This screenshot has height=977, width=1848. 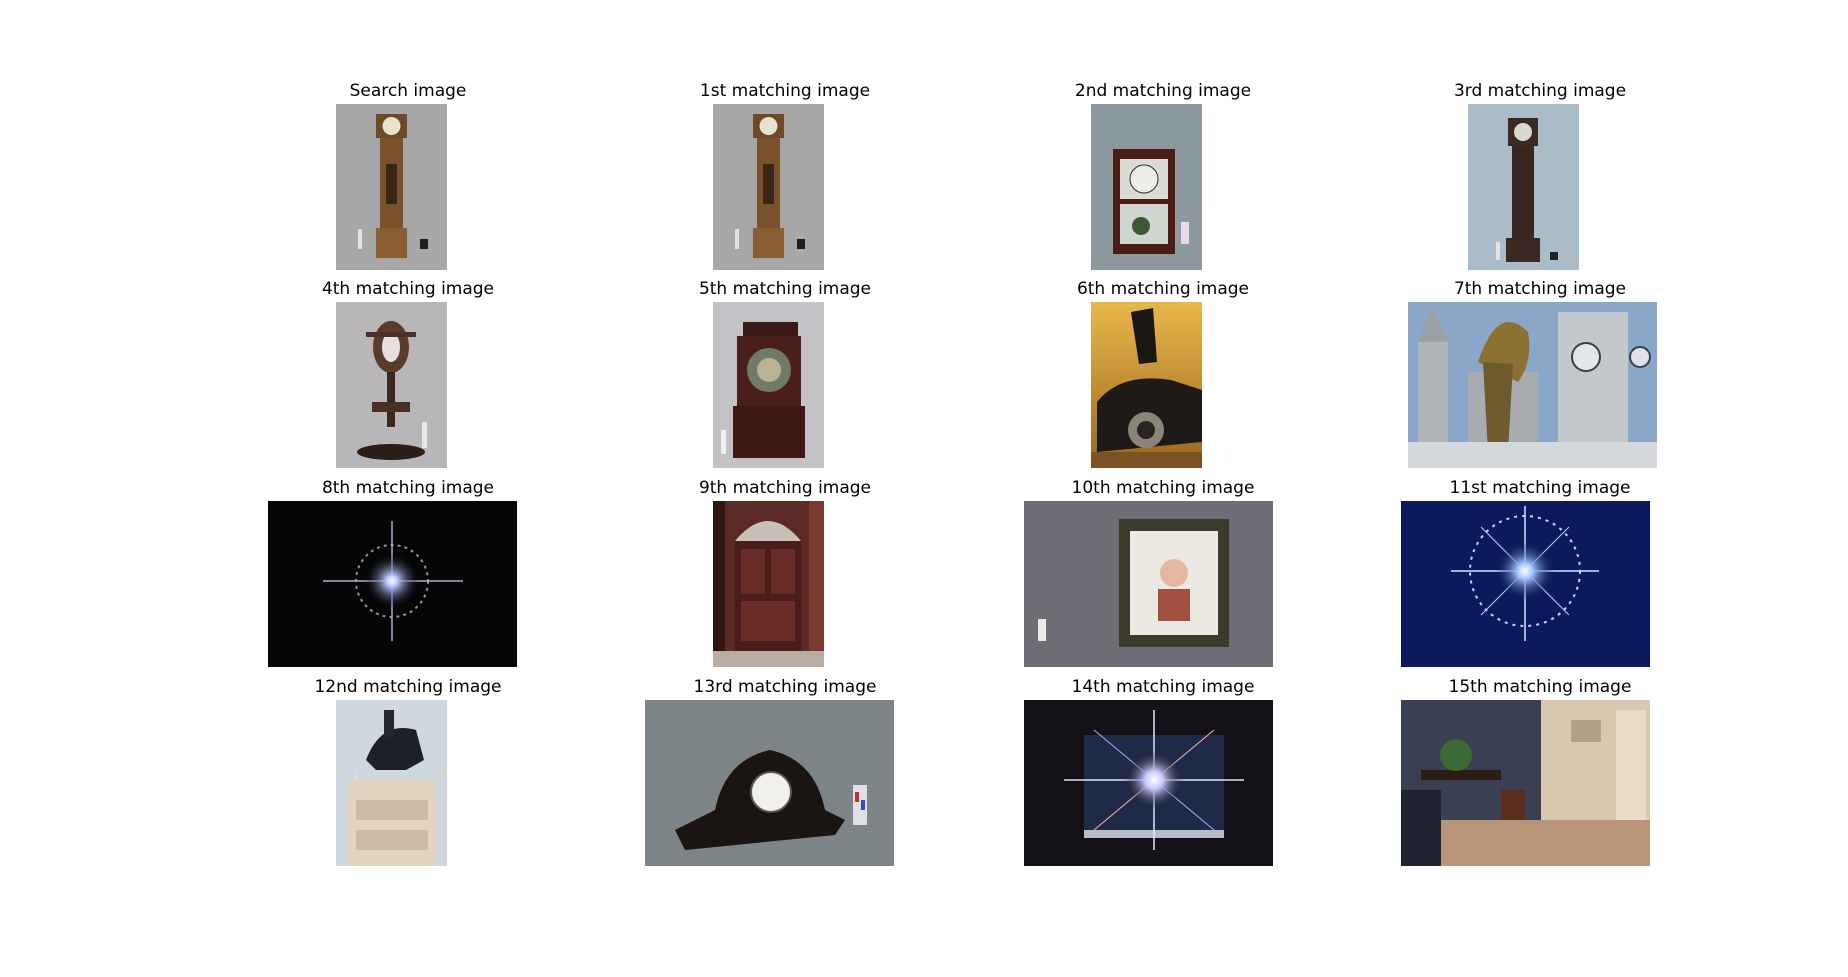 What do you see at coordinates (1540, 91) in the screenshot?
I see `cell-title: 3rd matching image` at bounding box center [1540, 91].